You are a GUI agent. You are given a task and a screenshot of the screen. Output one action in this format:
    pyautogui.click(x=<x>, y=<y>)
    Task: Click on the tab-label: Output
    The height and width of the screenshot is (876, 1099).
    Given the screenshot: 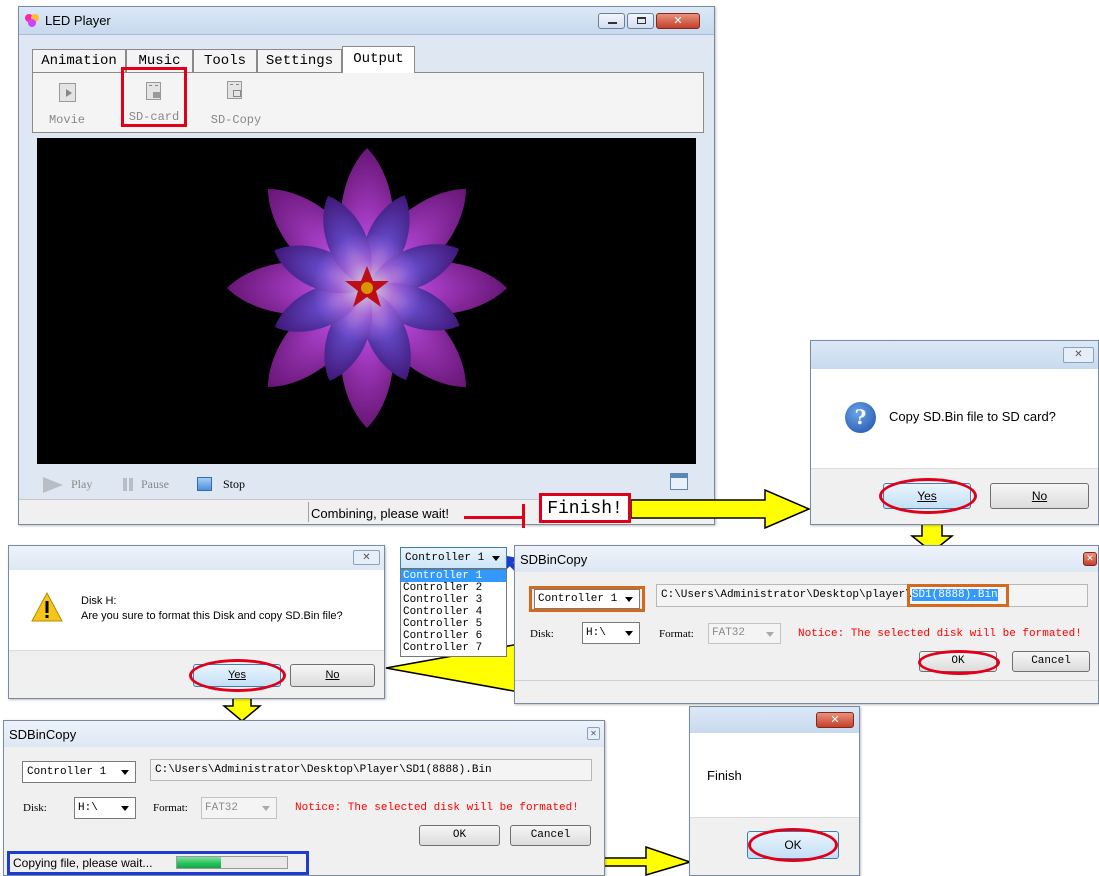 What is the action you would take?
    pyautogui.click(x=378, y=59)
    